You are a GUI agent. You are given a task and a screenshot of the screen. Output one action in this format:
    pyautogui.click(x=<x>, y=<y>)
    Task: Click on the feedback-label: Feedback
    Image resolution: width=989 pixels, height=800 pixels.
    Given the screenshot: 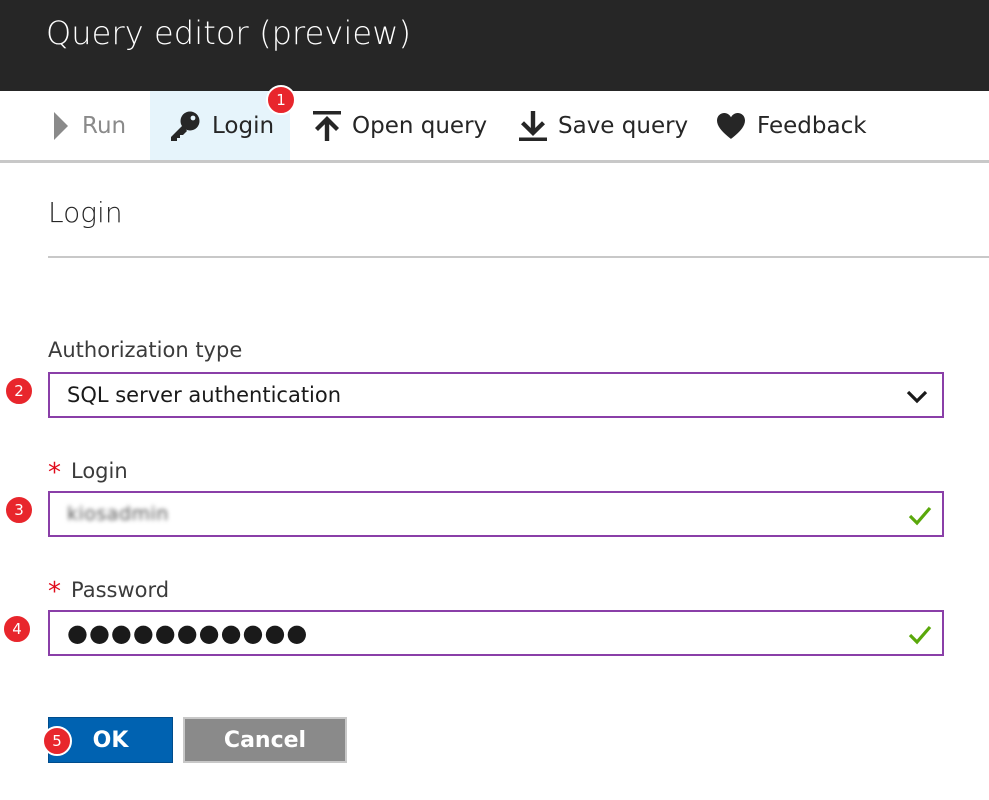 What is the action you would take?
    pyautogui.click(x=812, y=126)
    